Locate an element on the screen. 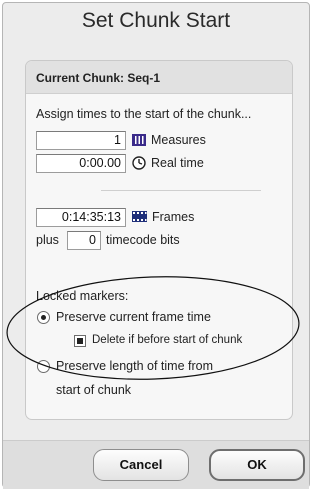 The width and height of the screenshot is (320, 490). button-bar: Cancel OK is located at coordinates (156, 464).